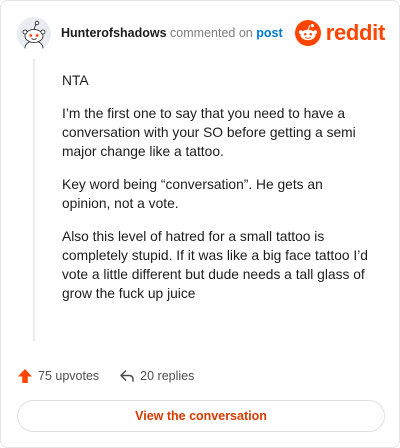 The width and height of the screenshot is (400, 448). What do you see at coordinates (69, 376) in the screenshot?
I see `upvotes-label: 75 upvotes` at bounding box center [69, 376].